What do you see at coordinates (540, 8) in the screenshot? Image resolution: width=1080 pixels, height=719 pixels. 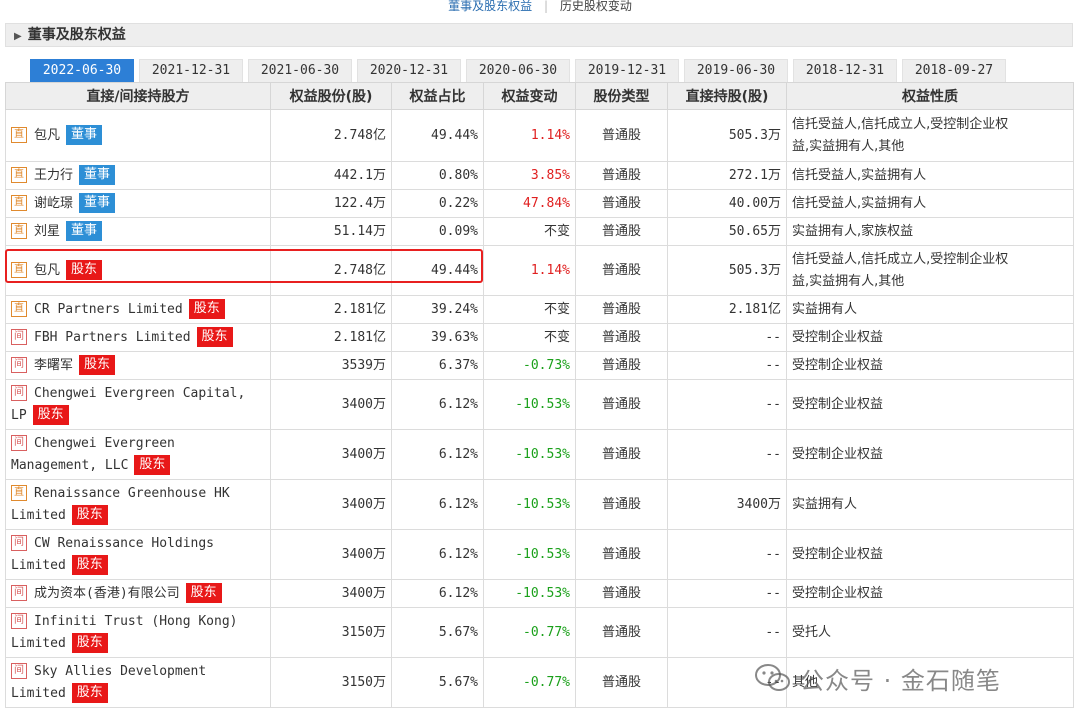 I see `top-nav: 董事及股东权益 | 历史股权变动` at bounding box center [540, 8].